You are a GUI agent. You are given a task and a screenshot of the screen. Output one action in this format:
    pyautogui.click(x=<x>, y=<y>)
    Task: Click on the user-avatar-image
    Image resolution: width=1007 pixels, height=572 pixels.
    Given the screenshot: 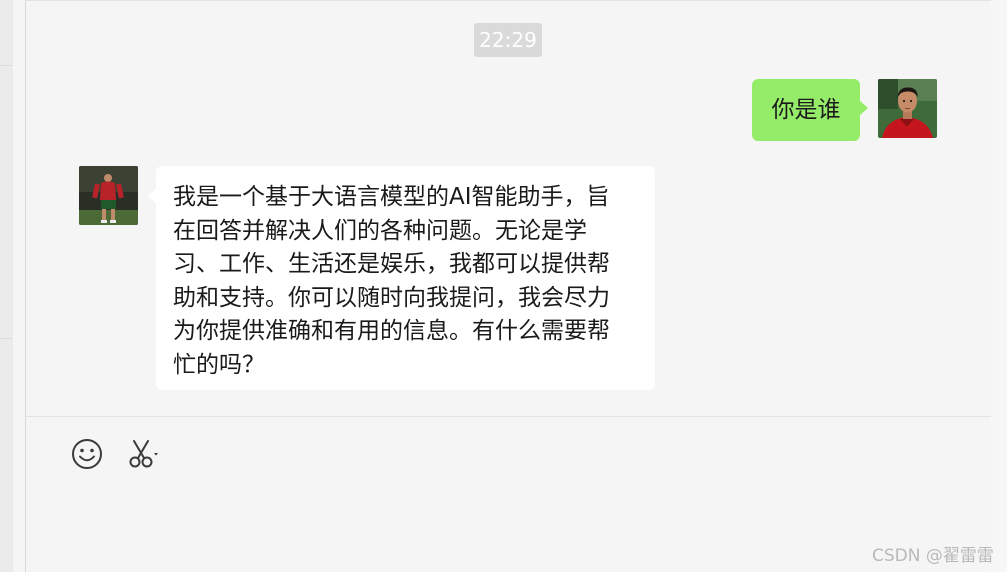 What is the action you would take?
    pyautogui.click(x=907, y=108)
    